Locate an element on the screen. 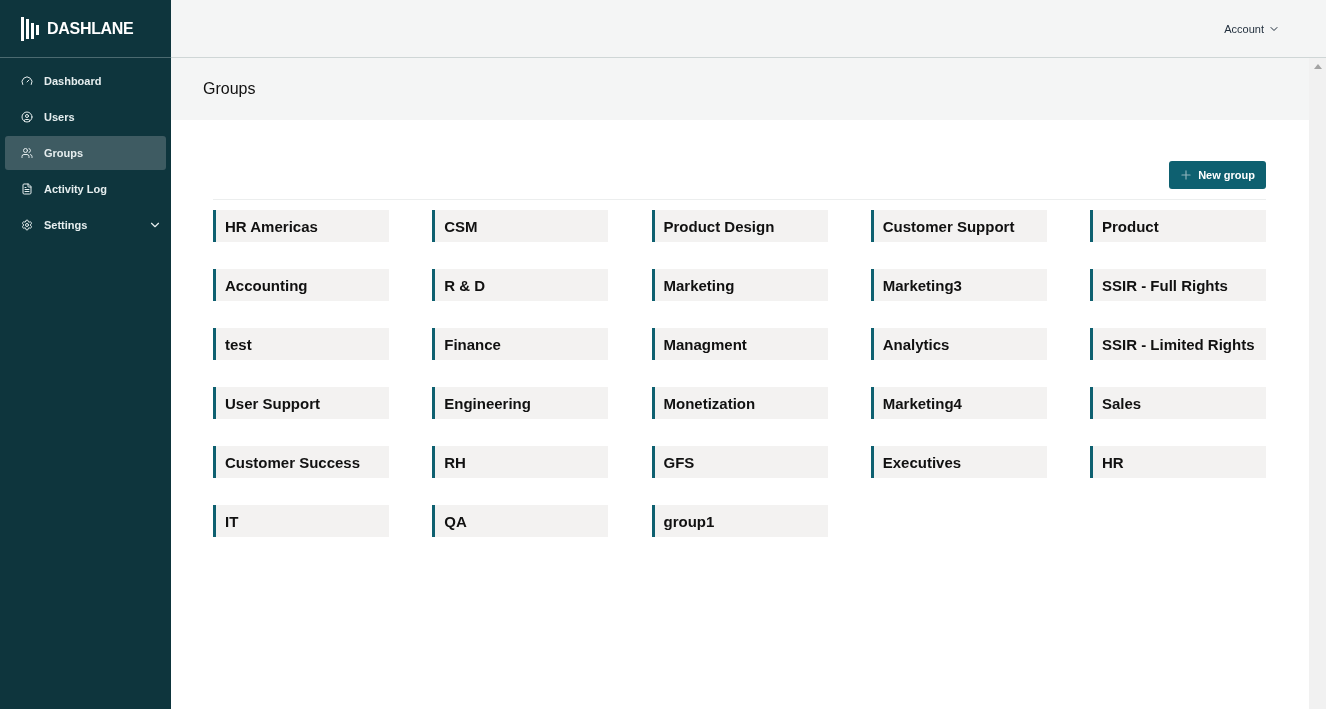 This screenshot has width=1326, height=709. group-card: R & D is located at coordinates (520, 285).